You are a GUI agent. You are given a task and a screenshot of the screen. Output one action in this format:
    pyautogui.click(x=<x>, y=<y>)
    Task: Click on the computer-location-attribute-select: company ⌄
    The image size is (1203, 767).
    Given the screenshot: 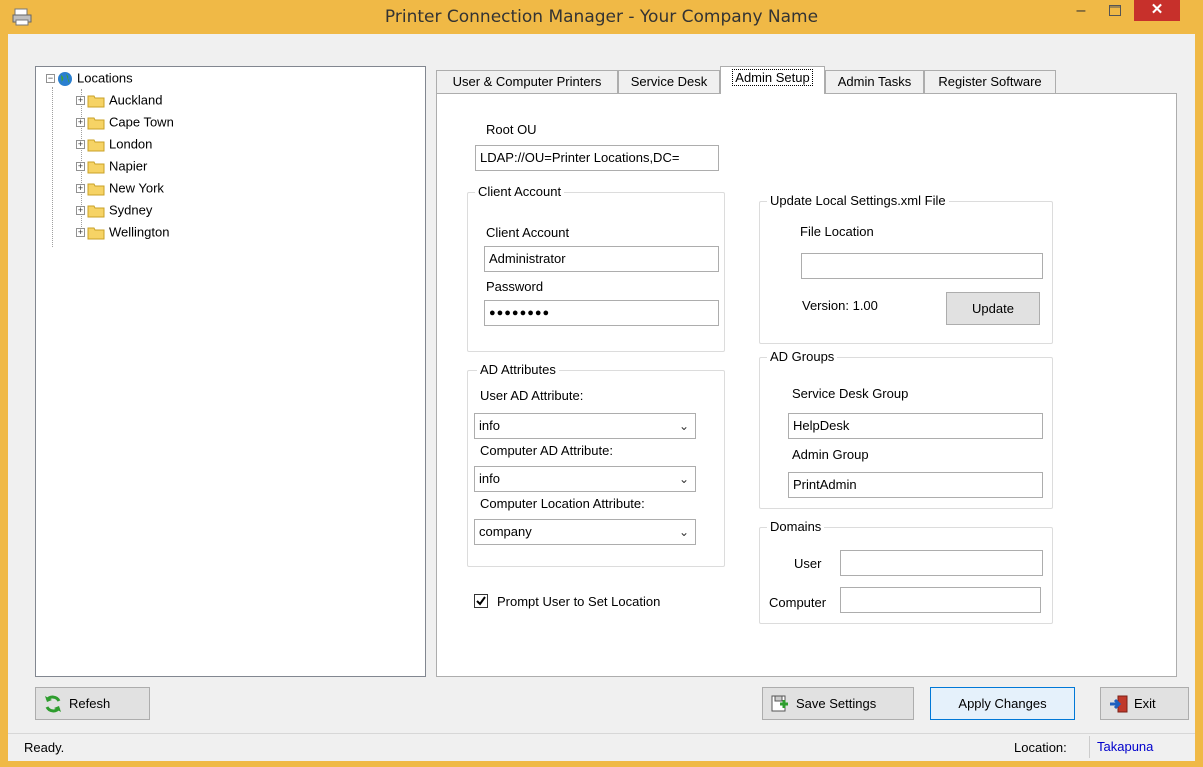 What is the action you would take?
    pyautogui.click(x=585, y=532)
    